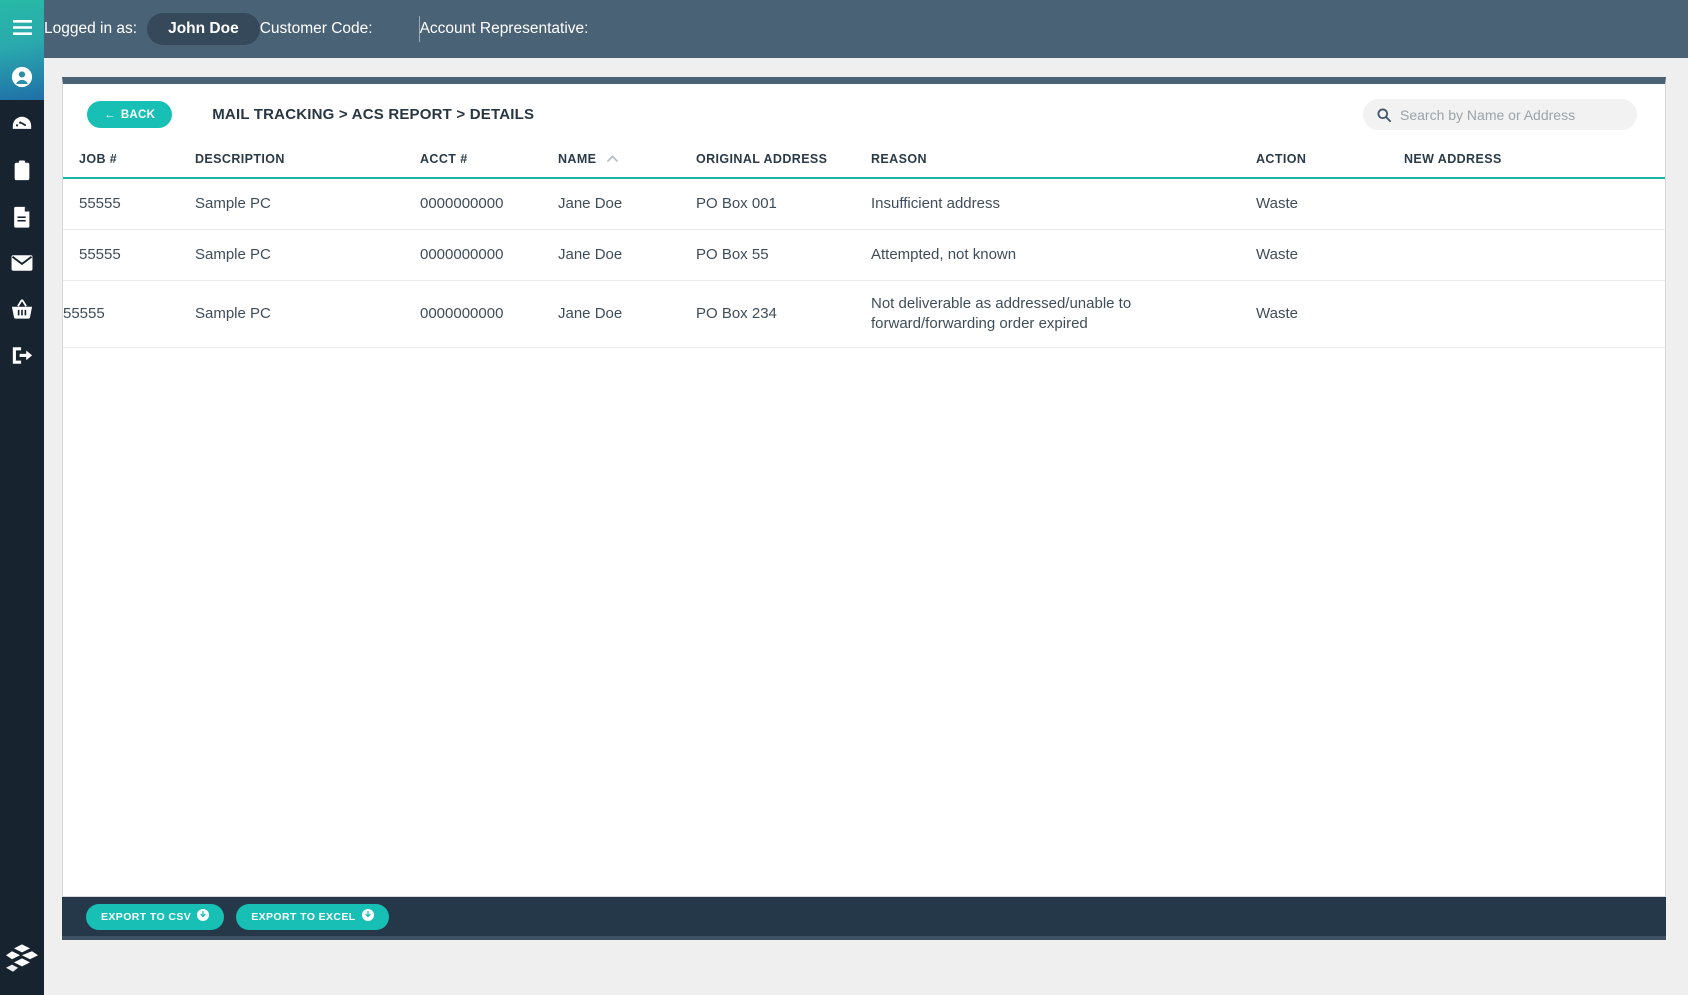 This screenshot has width=1688, height=995. Describe the element at coordinates (110, 114) in the screenshot. I see `arrow-left-icon: ←` at that location.